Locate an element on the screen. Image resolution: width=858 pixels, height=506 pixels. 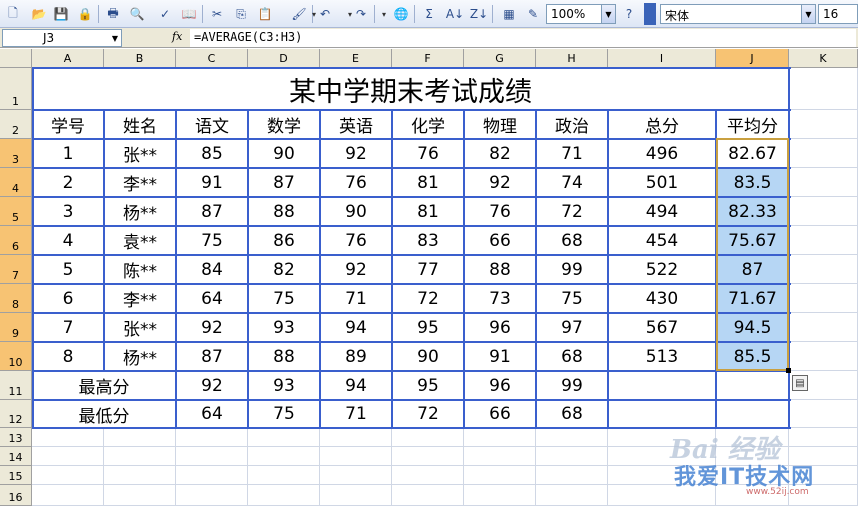
column-header-a: A is located at coordinates (68, 58).